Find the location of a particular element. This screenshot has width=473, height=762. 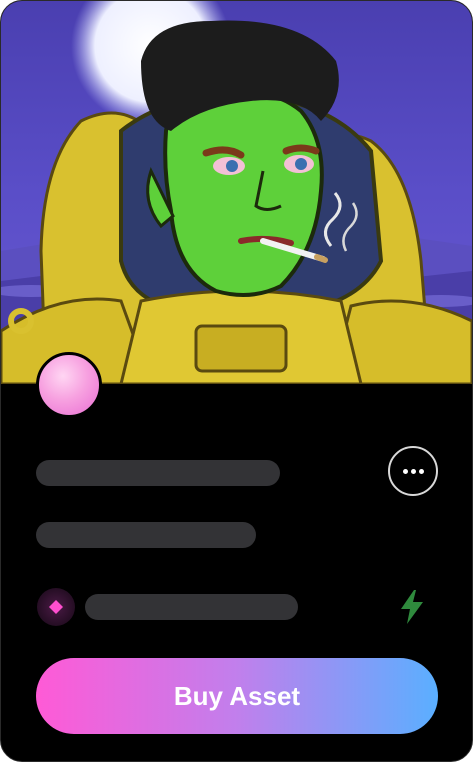

currency-badge is located at coordinates (56, 607).